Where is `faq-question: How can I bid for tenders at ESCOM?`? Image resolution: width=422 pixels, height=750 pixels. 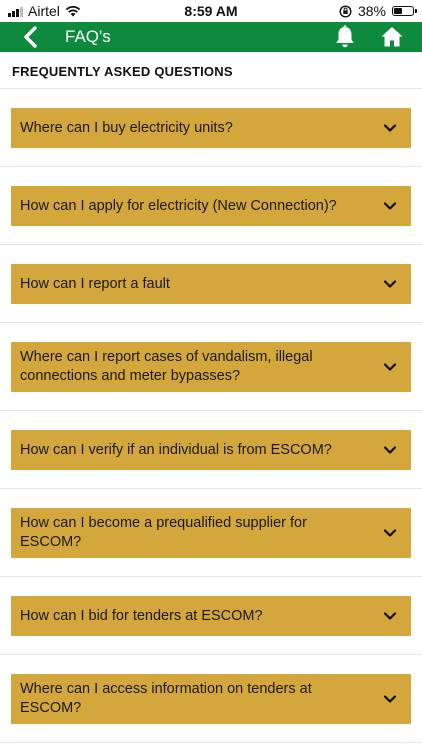 faq-question: How can I bid for tenders at ESCOM? is located at coordinates (141, 615).